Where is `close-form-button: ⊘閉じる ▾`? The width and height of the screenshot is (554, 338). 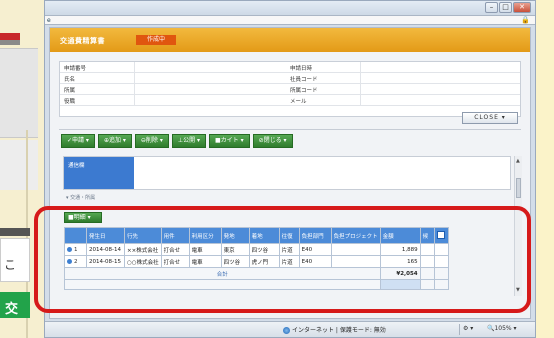 close-form-button: ⊘閉じる ▾ is located at coordinates (272, 141).